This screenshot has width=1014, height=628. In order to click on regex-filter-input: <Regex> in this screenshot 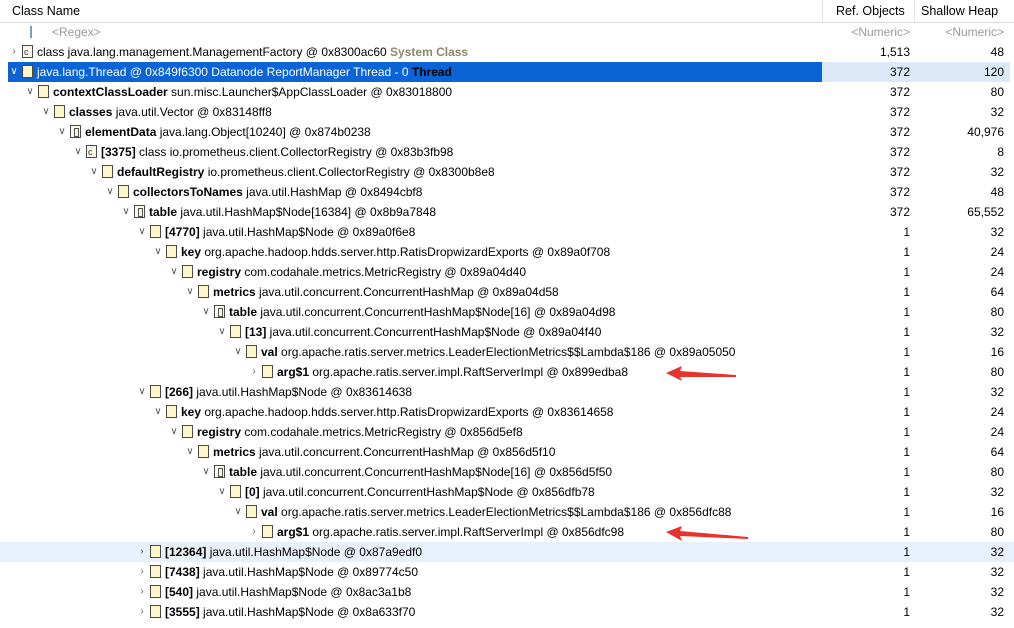, I will do `click(76, 32)`.